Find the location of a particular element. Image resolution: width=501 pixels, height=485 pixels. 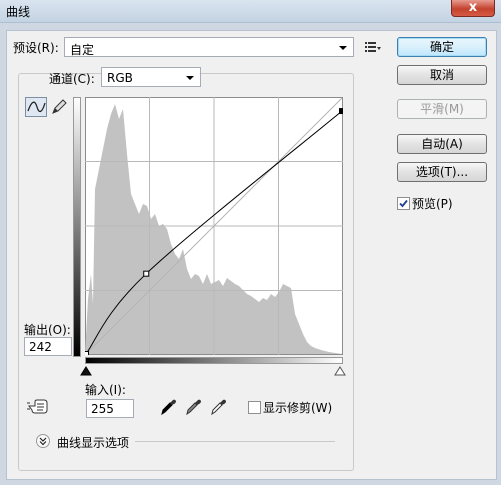

channel-value: RGB is located at coordinates (120, 78).